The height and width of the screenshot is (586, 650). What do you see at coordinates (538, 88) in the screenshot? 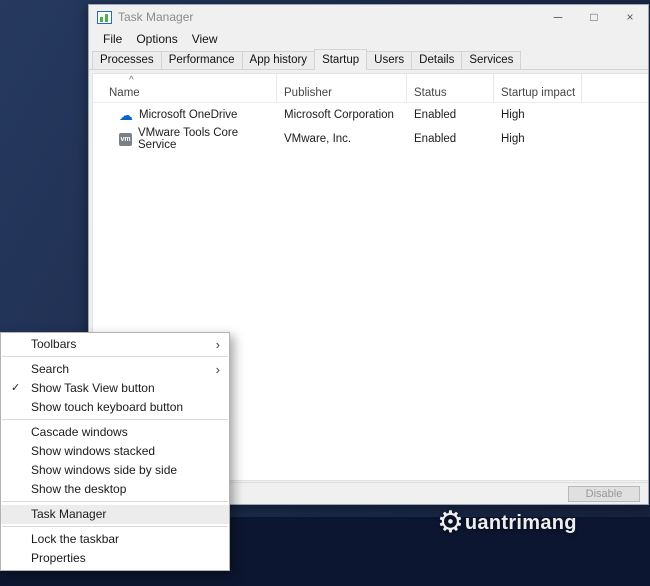
I see `column-header-startup-impact: Startup impact` at bounding box center [538, 88].